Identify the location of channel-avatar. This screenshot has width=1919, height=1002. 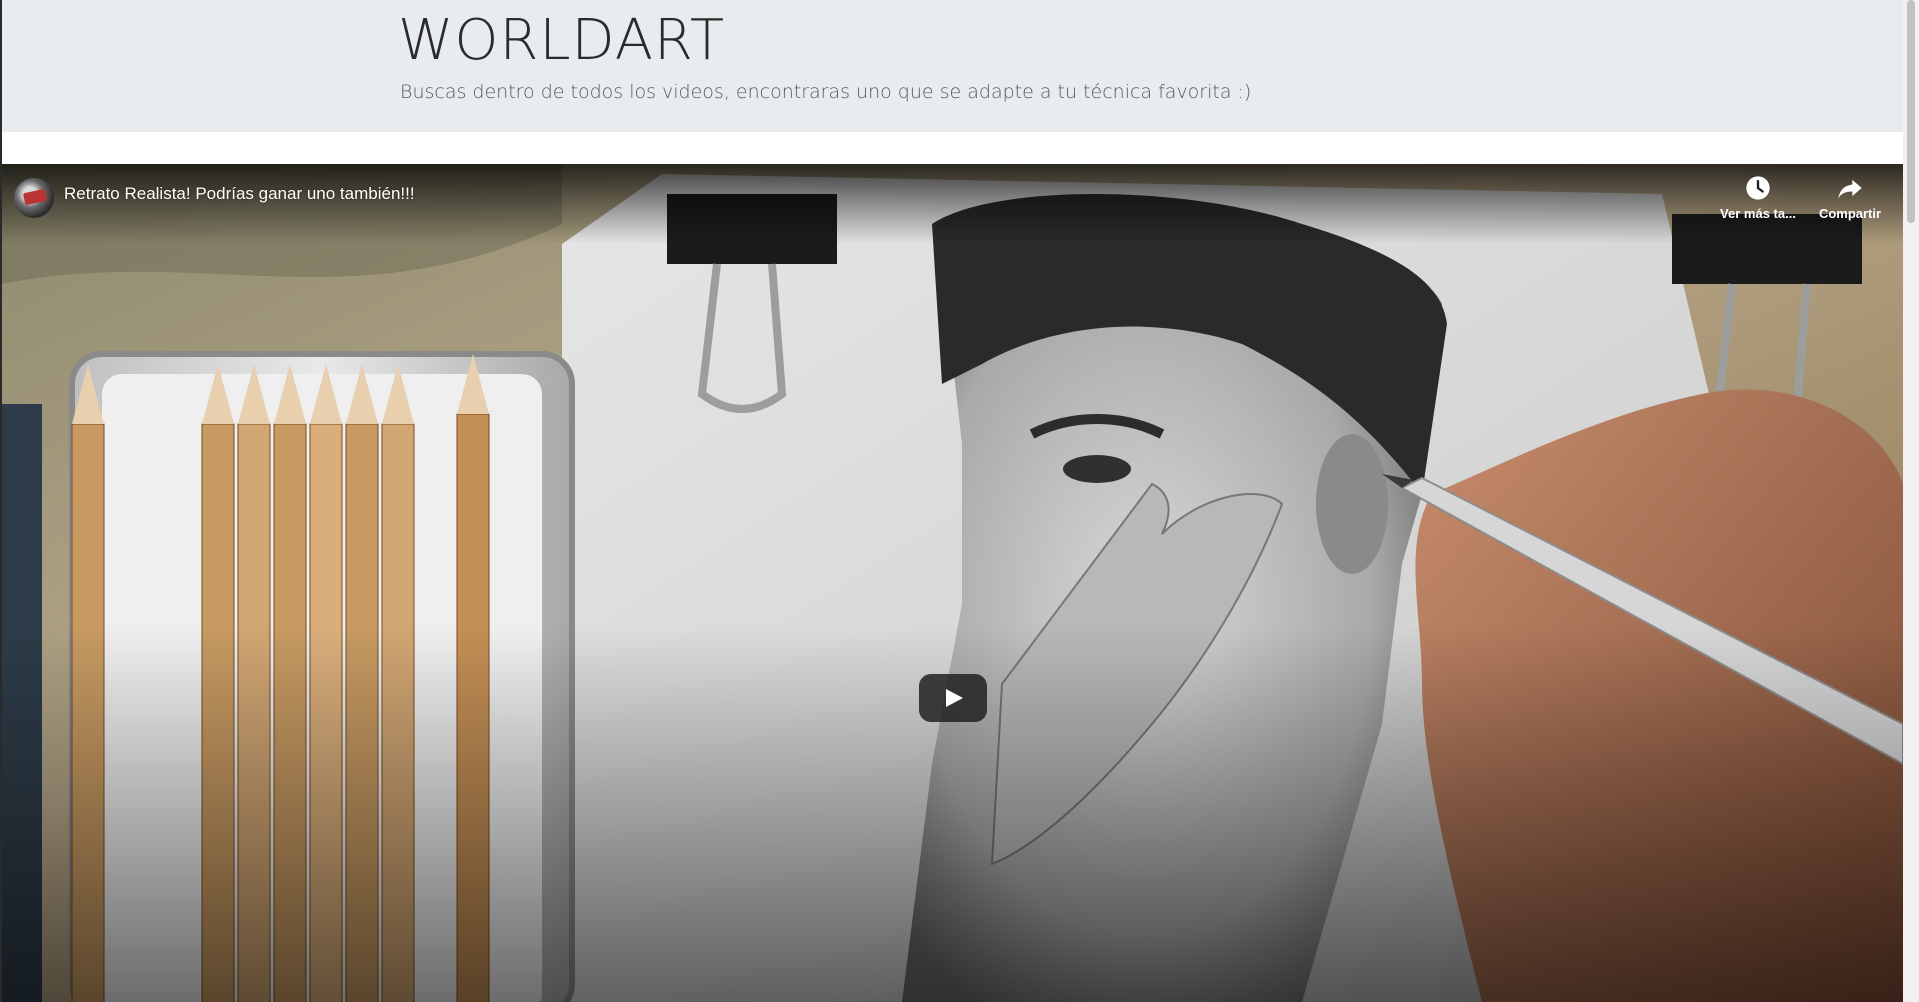
(34, 198).